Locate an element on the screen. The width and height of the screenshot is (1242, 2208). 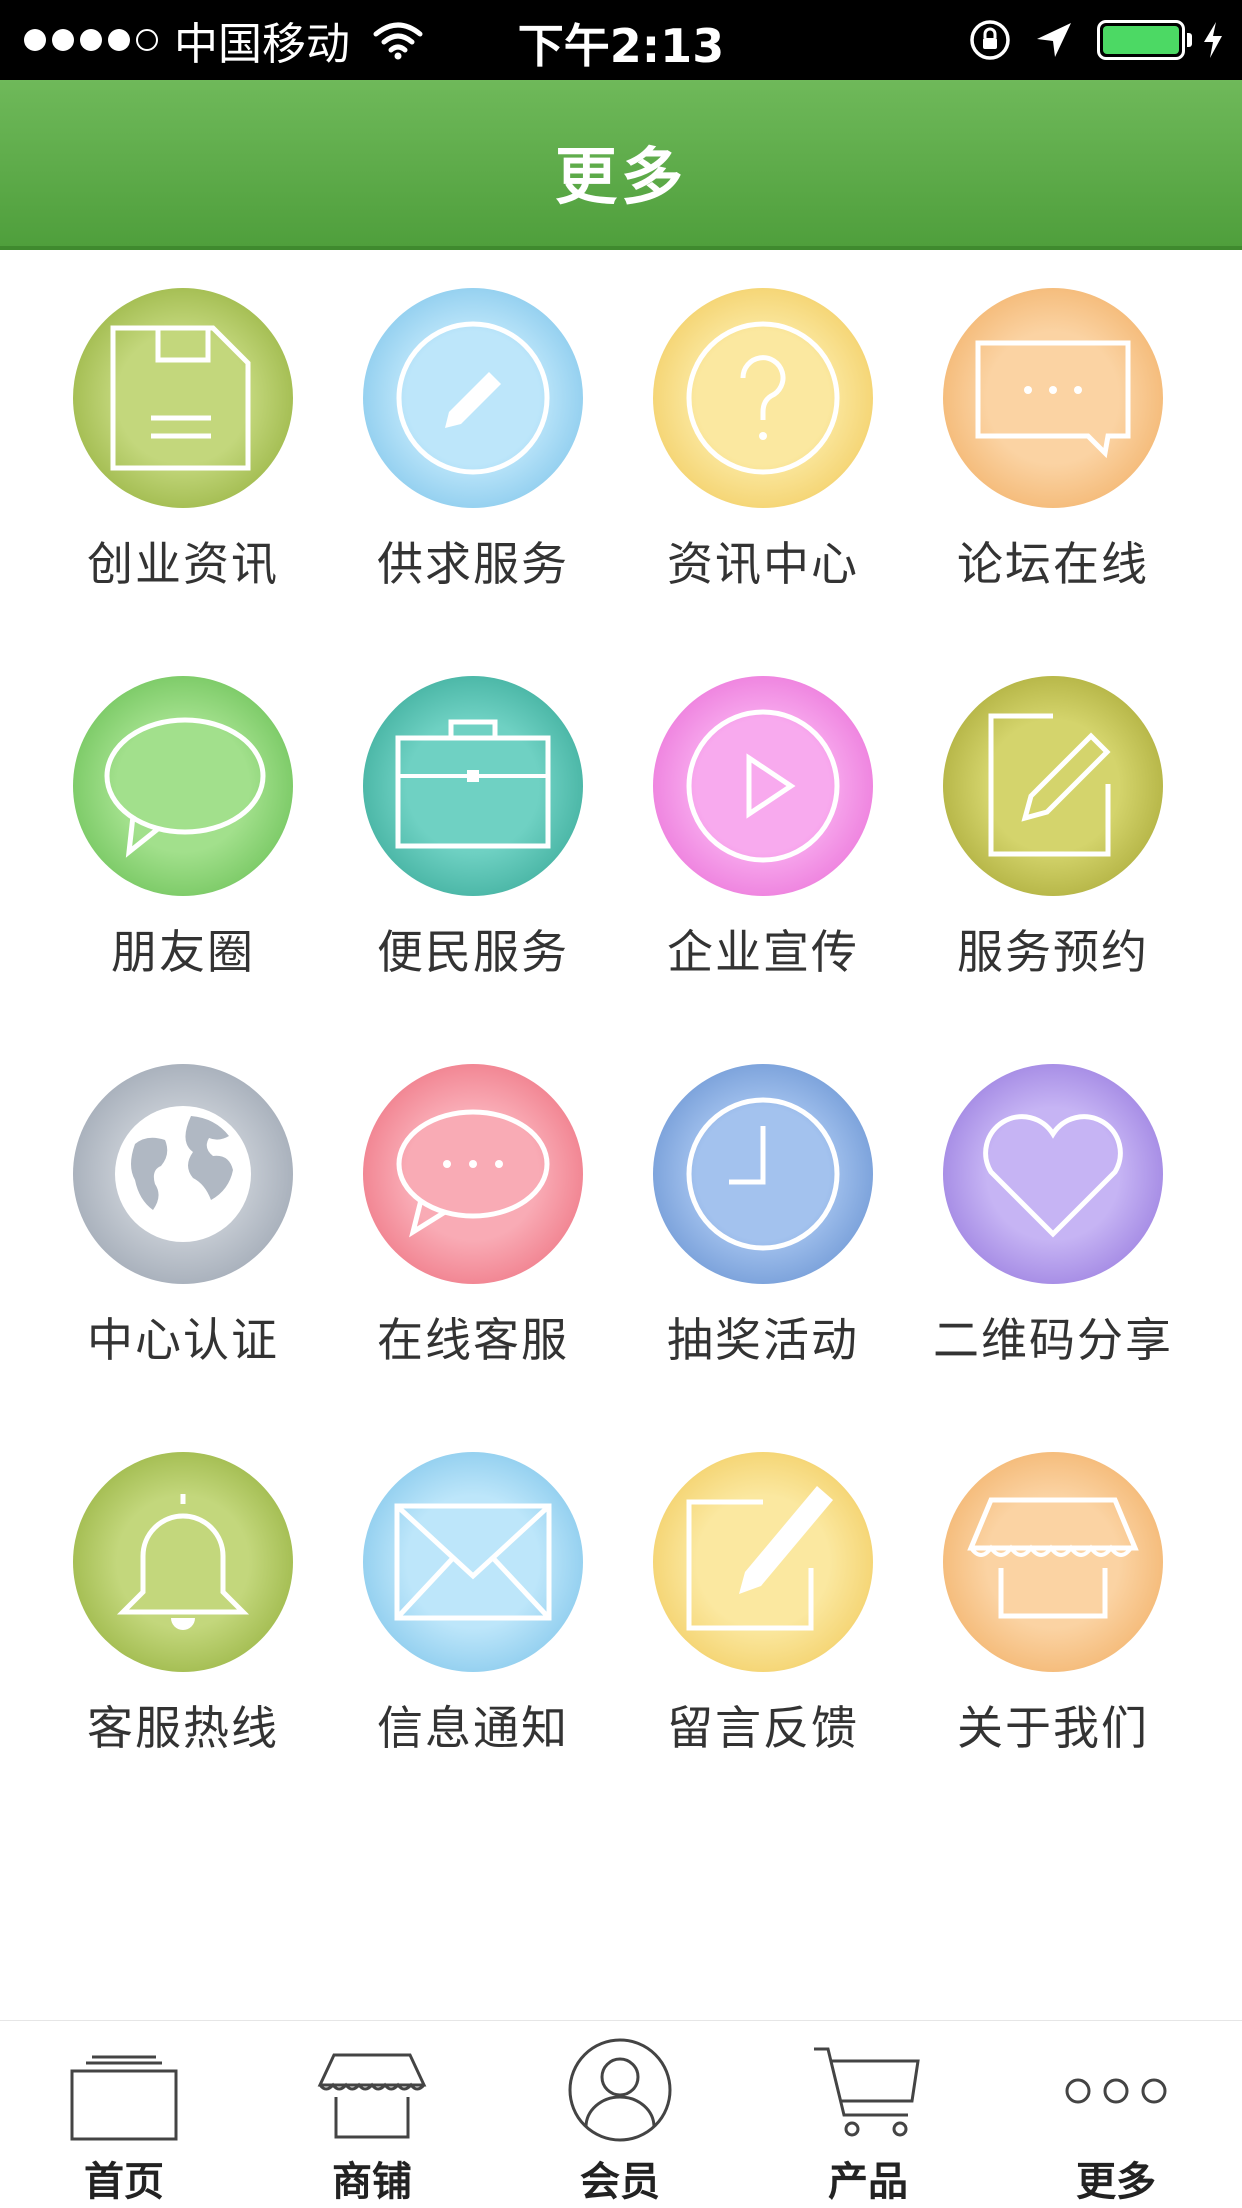
note-edit-icon is located at coordinates (763, 1562).